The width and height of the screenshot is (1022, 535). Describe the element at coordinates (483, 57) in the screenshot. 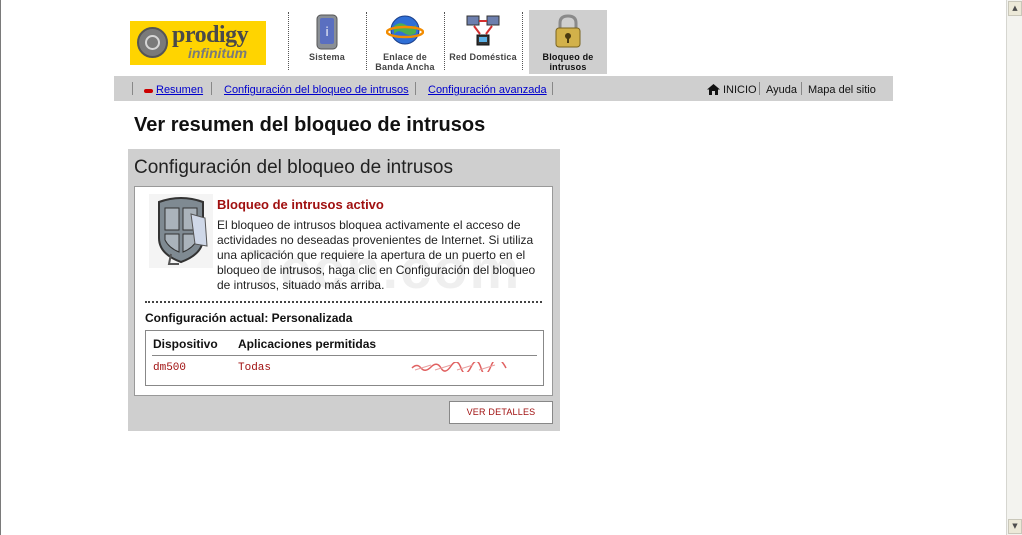

I see `nav-tab-label: Red Doméstica` at that location.